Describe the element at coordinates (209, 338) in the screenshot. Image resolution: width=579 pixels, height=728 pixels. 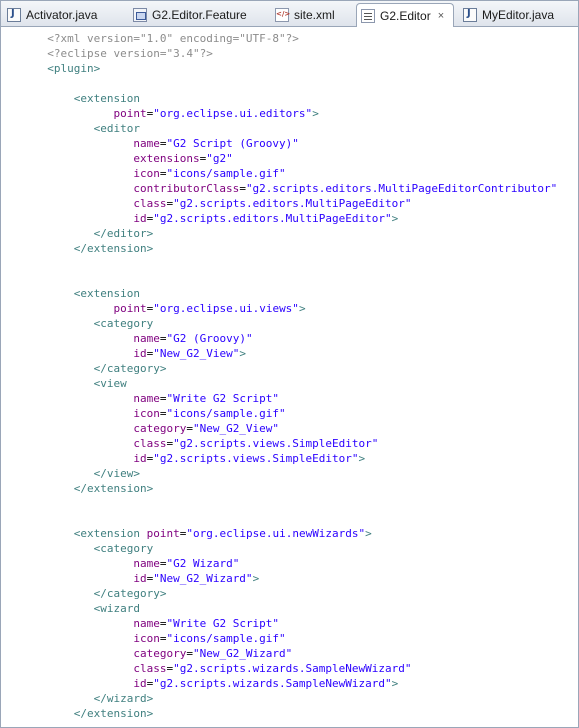
I see `code-token: "G2 (Groovy)"` at that location.